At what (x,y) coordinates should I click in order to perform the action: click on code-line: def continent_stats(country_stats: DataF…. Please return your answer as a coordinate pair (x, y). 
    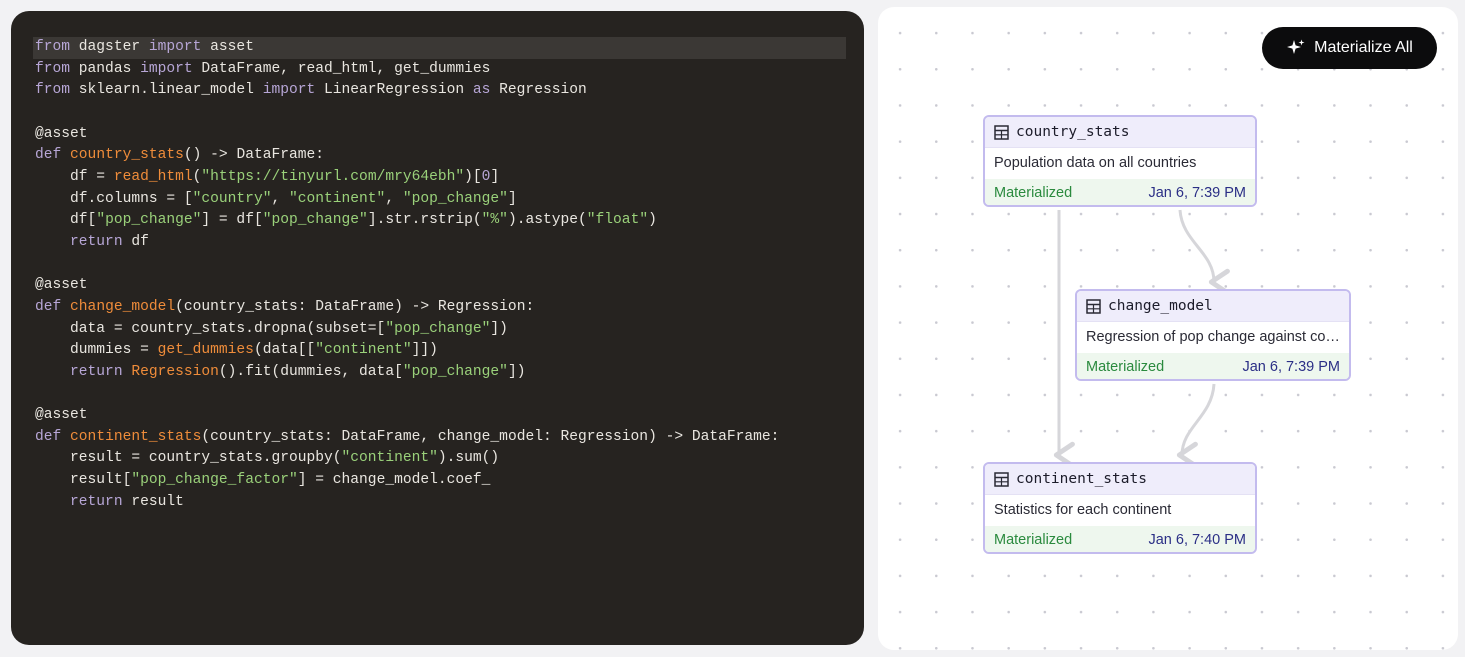
    Looking at the image, I should click on (439, 438).